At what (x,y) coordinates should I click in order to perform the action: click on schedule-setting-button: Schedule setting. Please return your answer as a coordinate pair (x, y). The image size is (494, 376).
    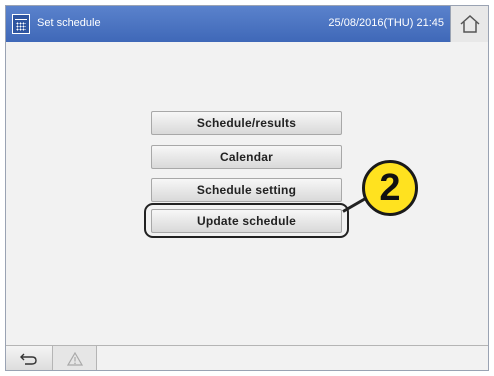
    Looking at the image, I should click on (246, 190).